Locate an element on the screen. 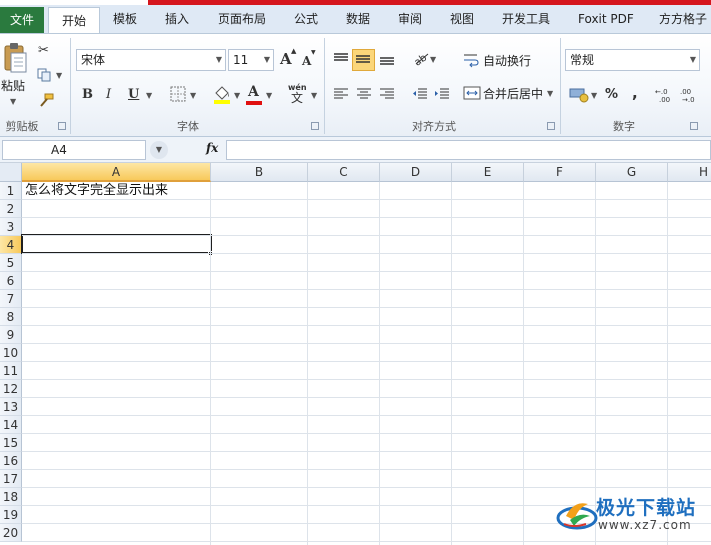 The width and height of the screenshot is (711, 545). cut-icon: ✂ is located at coordinates (43, 50).